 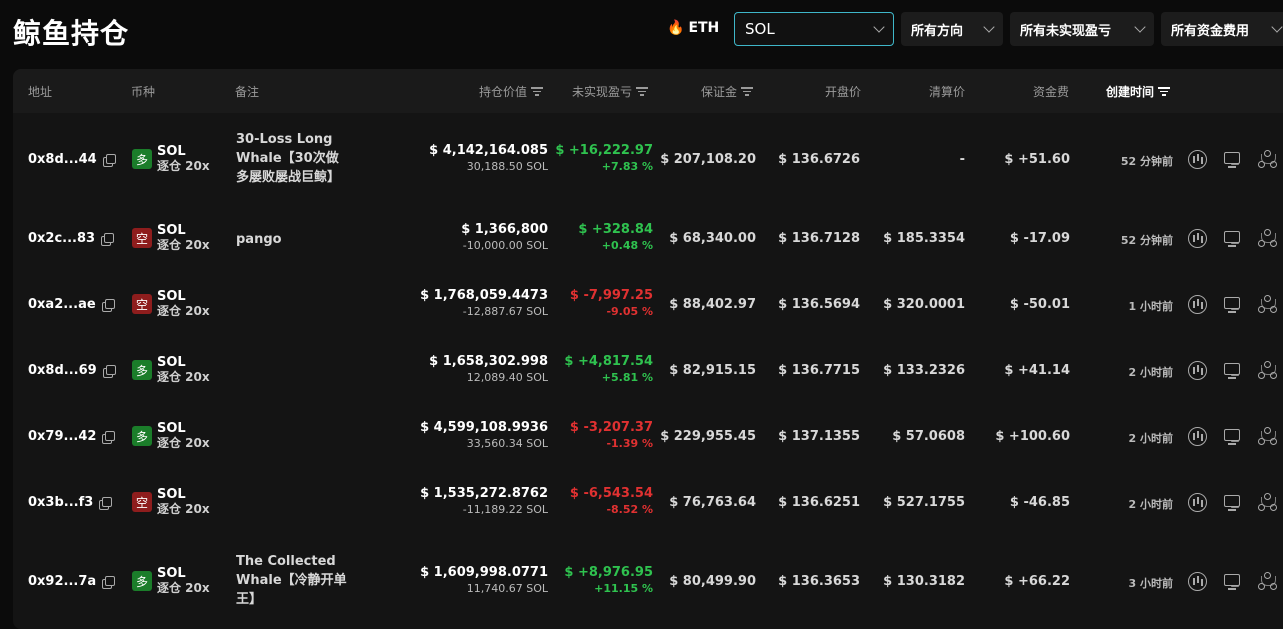 I want to click on margin-cell: $ 76,763.64, so click(x=712, y=502).